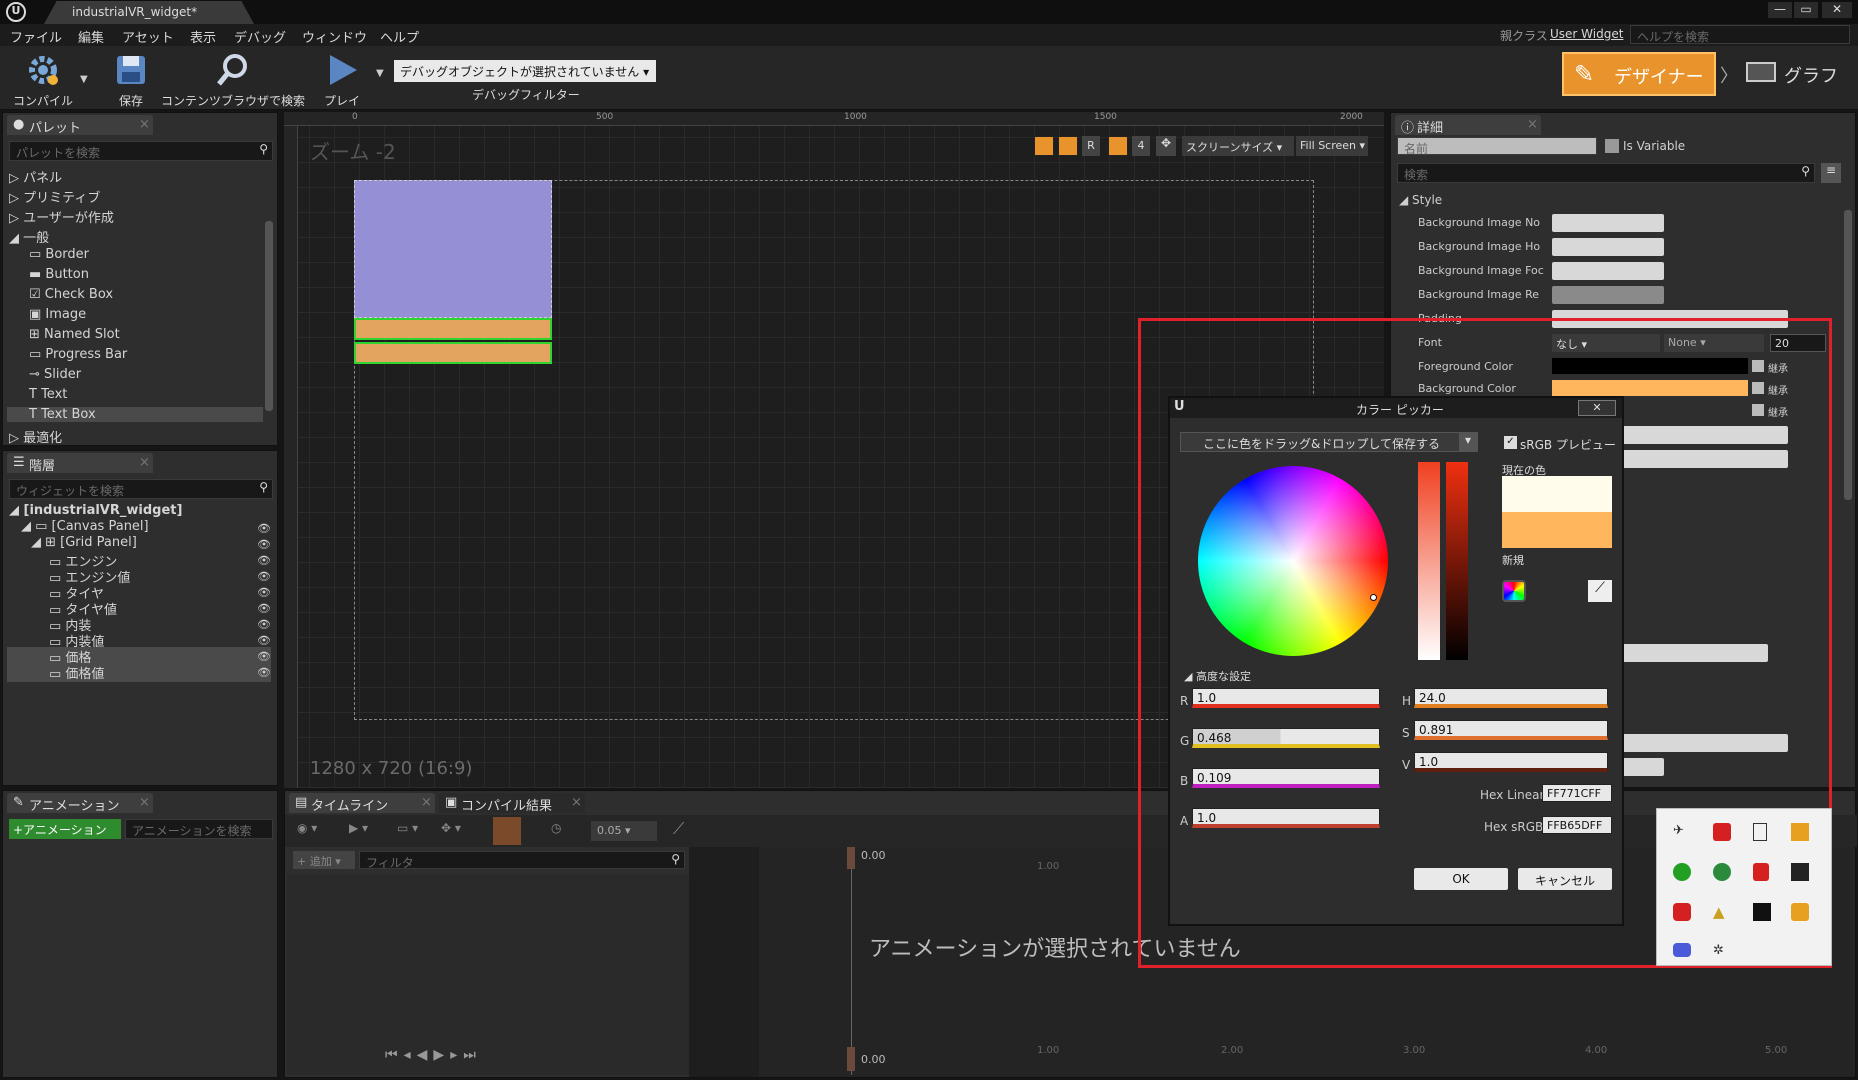 This screenshot has width=1858, height=1080. Describe the element at coordinates (324, 860) in the screenshot. I see `add-track-button: + 追加 ▾` at that location.